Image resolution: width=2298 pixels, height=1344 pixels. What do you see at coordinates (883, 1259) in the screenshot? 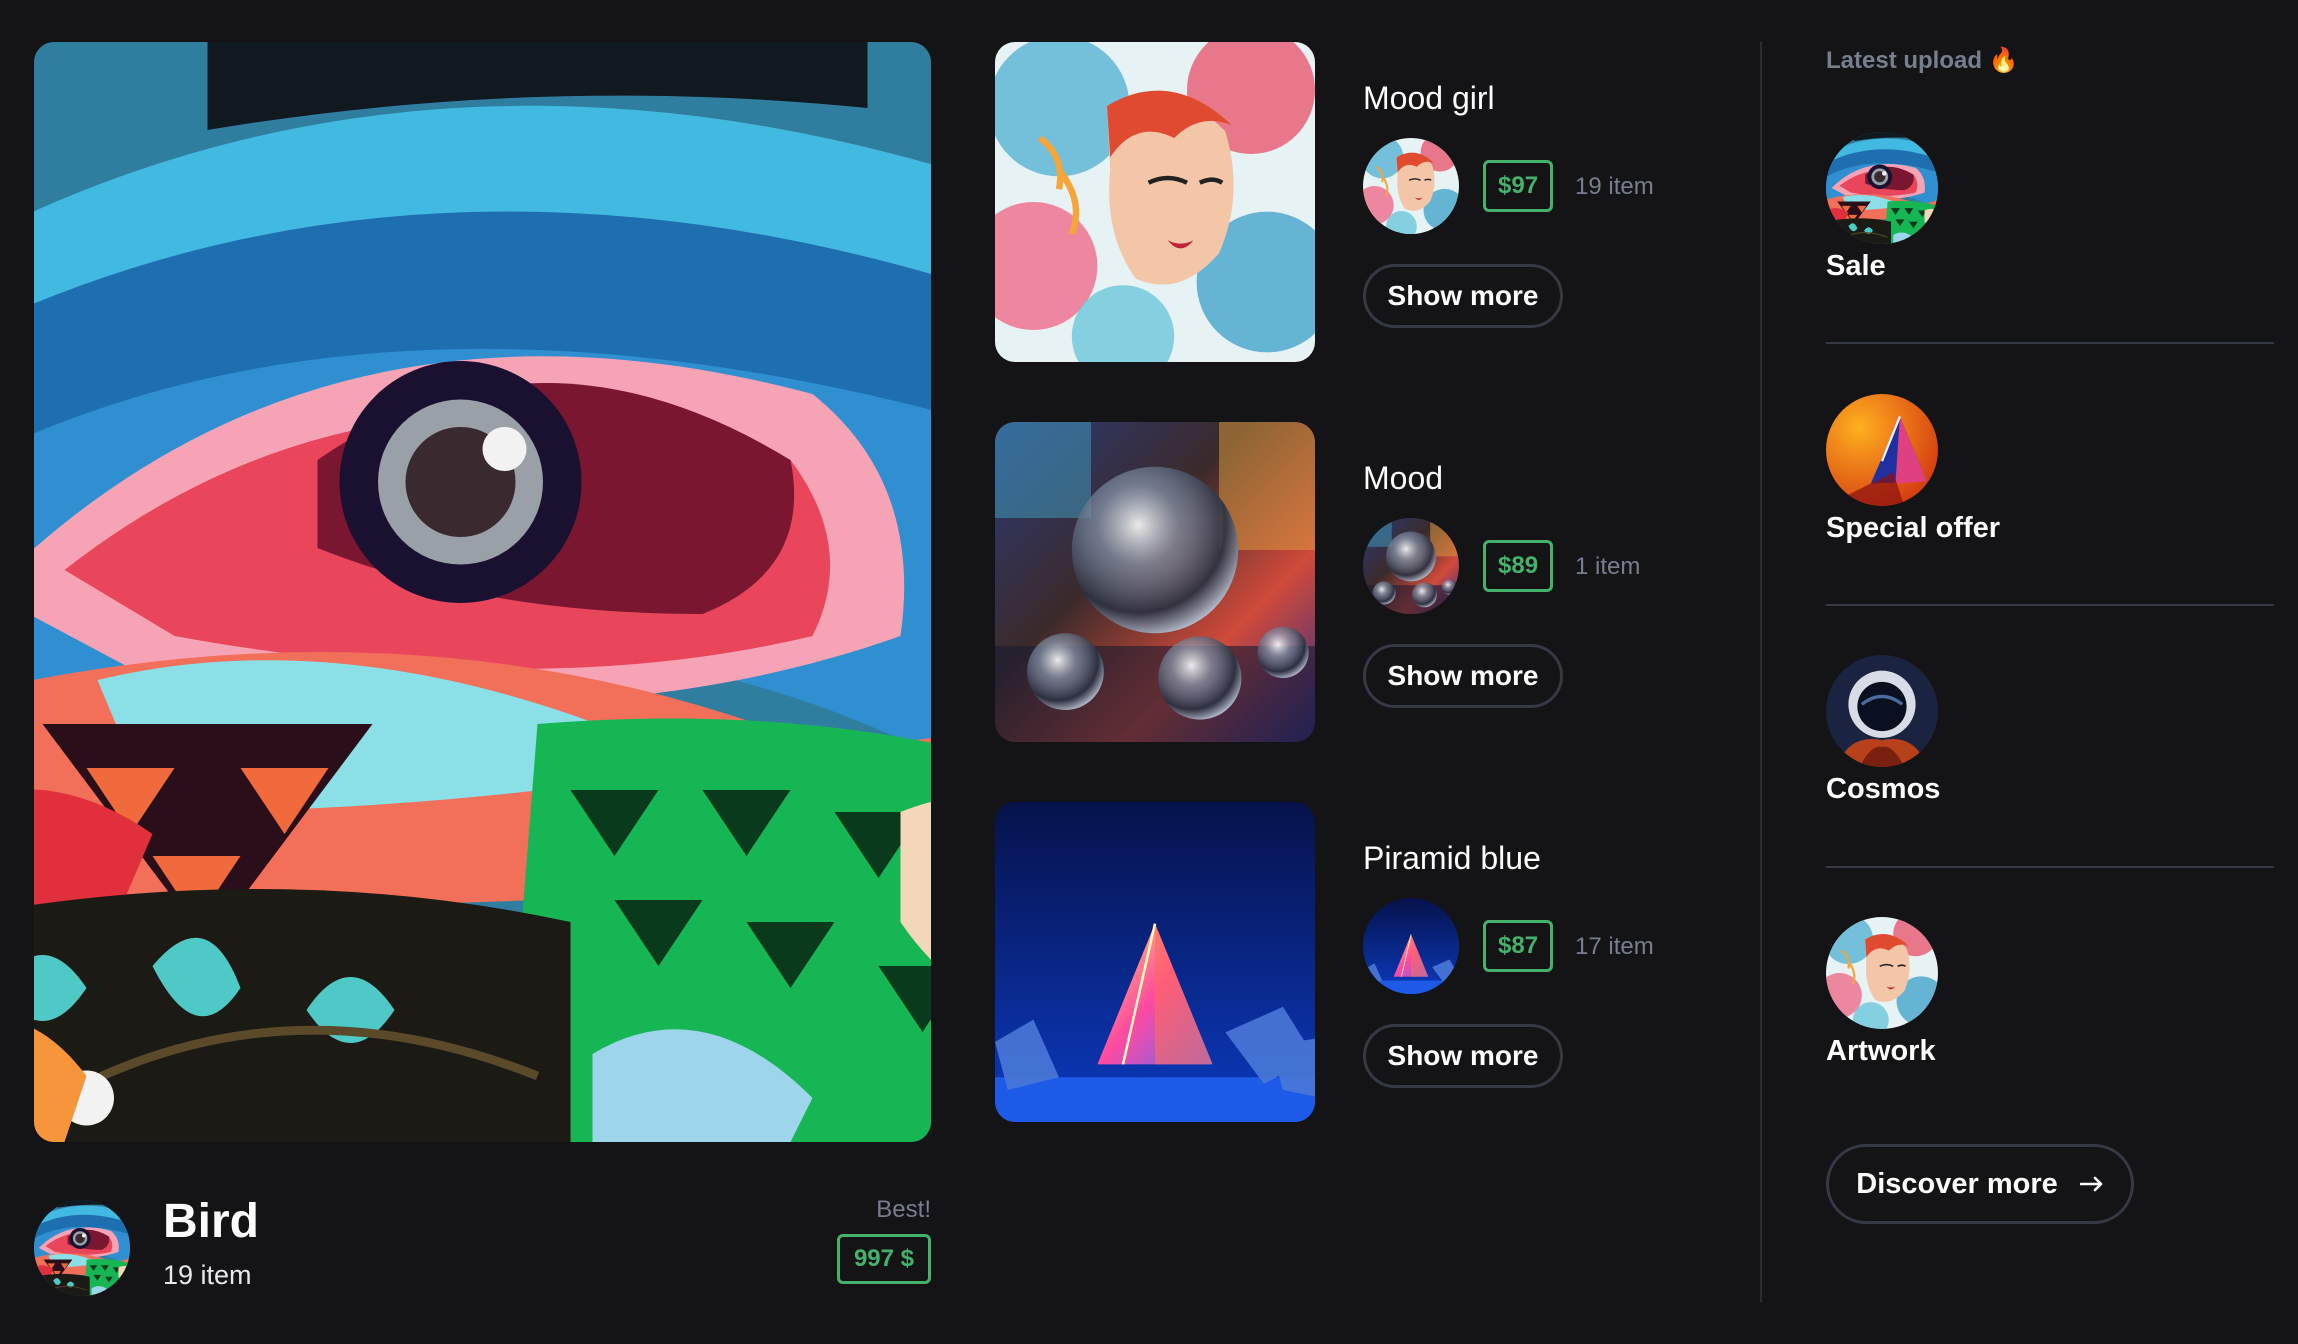
I see `featured-price: 997 $` at bounding box center [883, 1259].